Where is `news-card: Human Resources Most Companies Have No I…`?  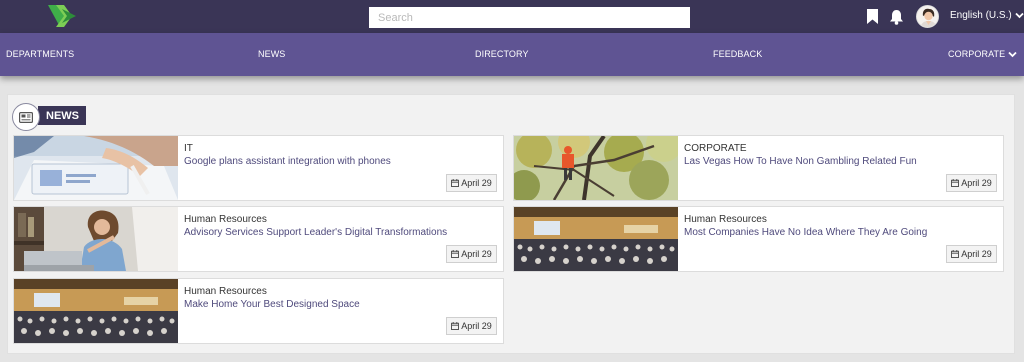 news-card: Human Resources Most Companies Have No I… is located at coordinates (758, 239).